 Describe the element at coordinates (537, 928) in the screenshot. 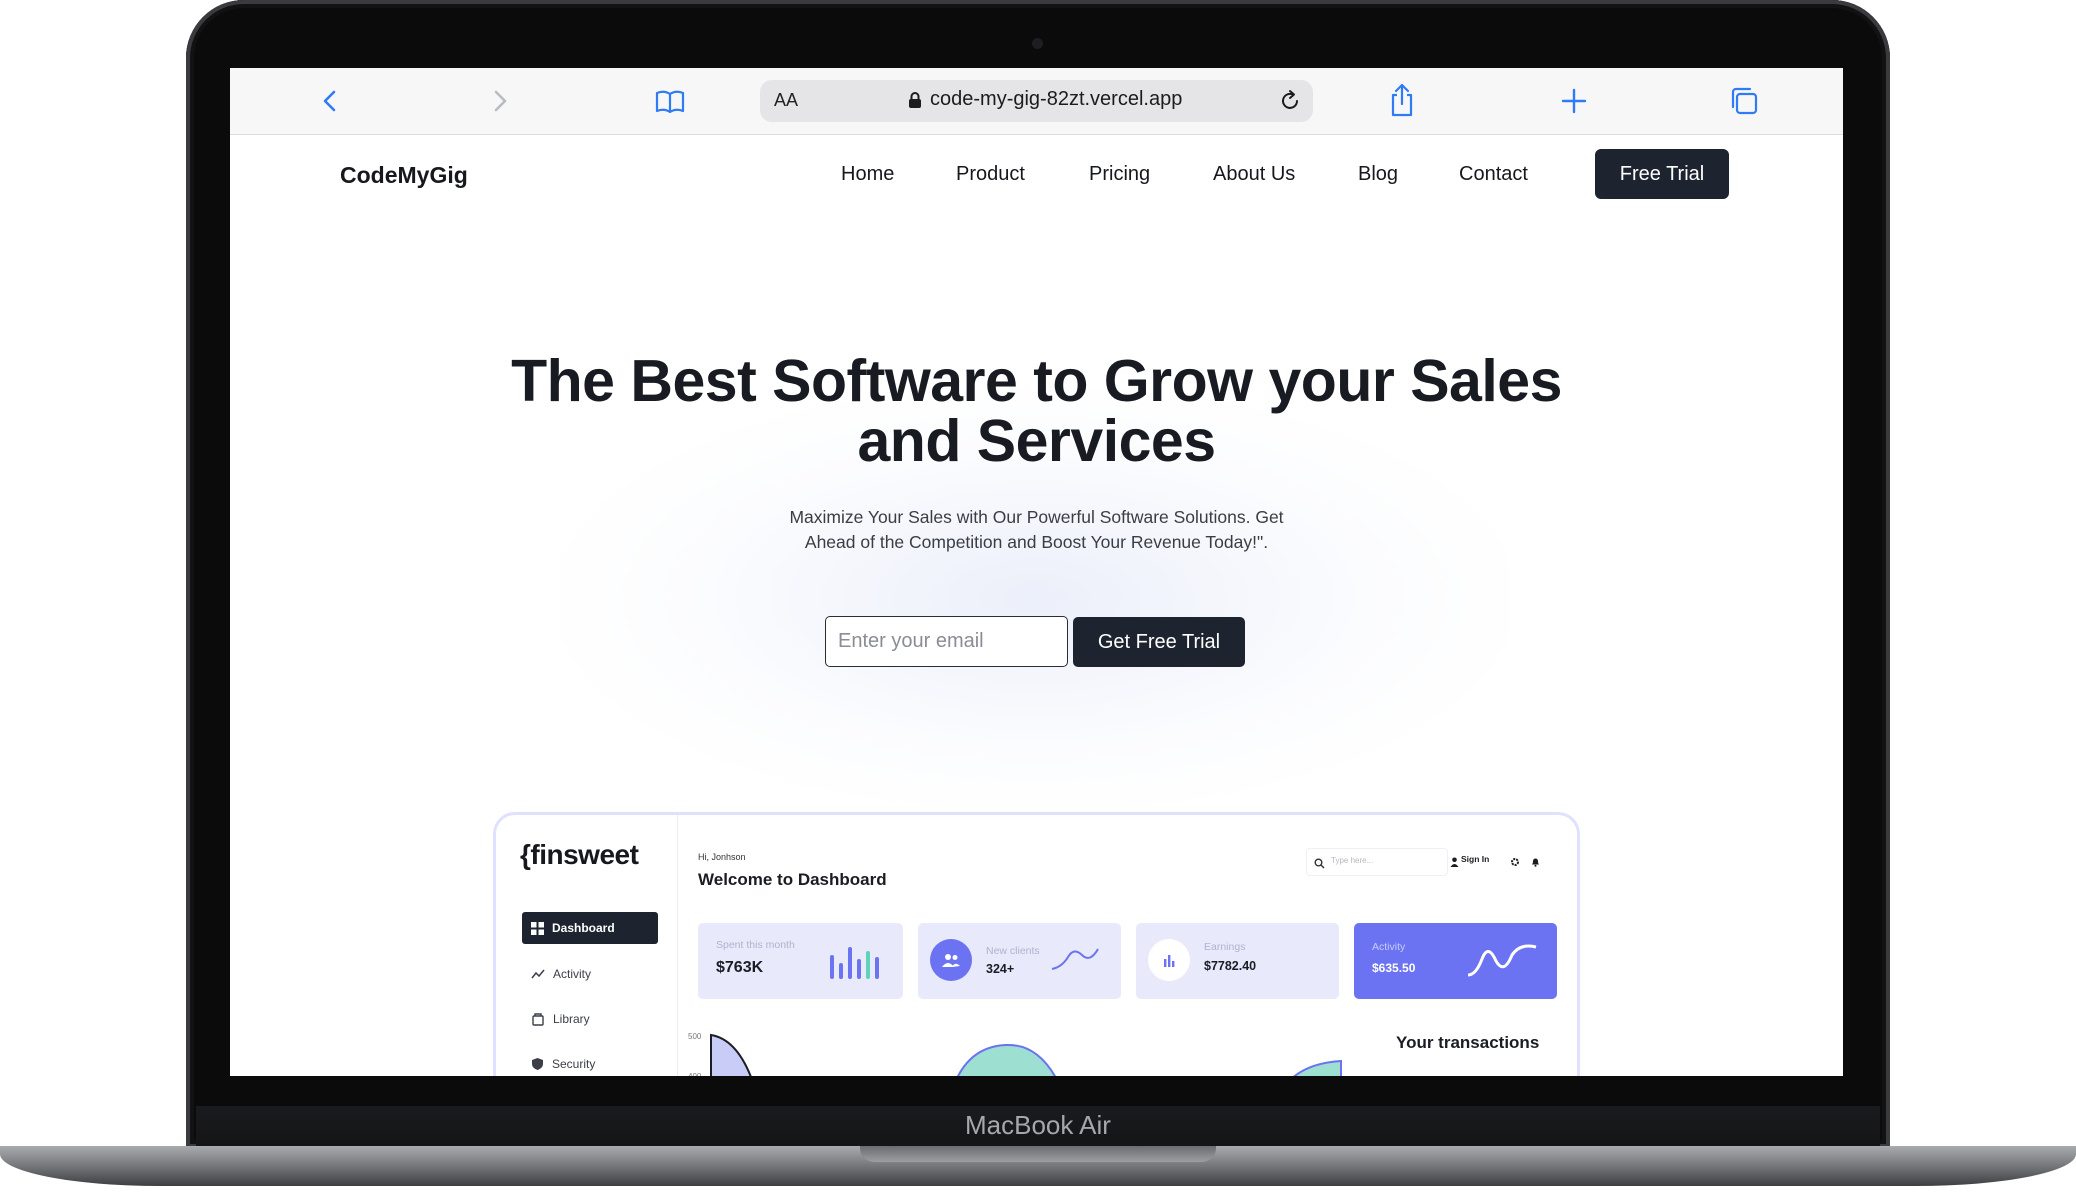

I see `grid-icon` at that location.